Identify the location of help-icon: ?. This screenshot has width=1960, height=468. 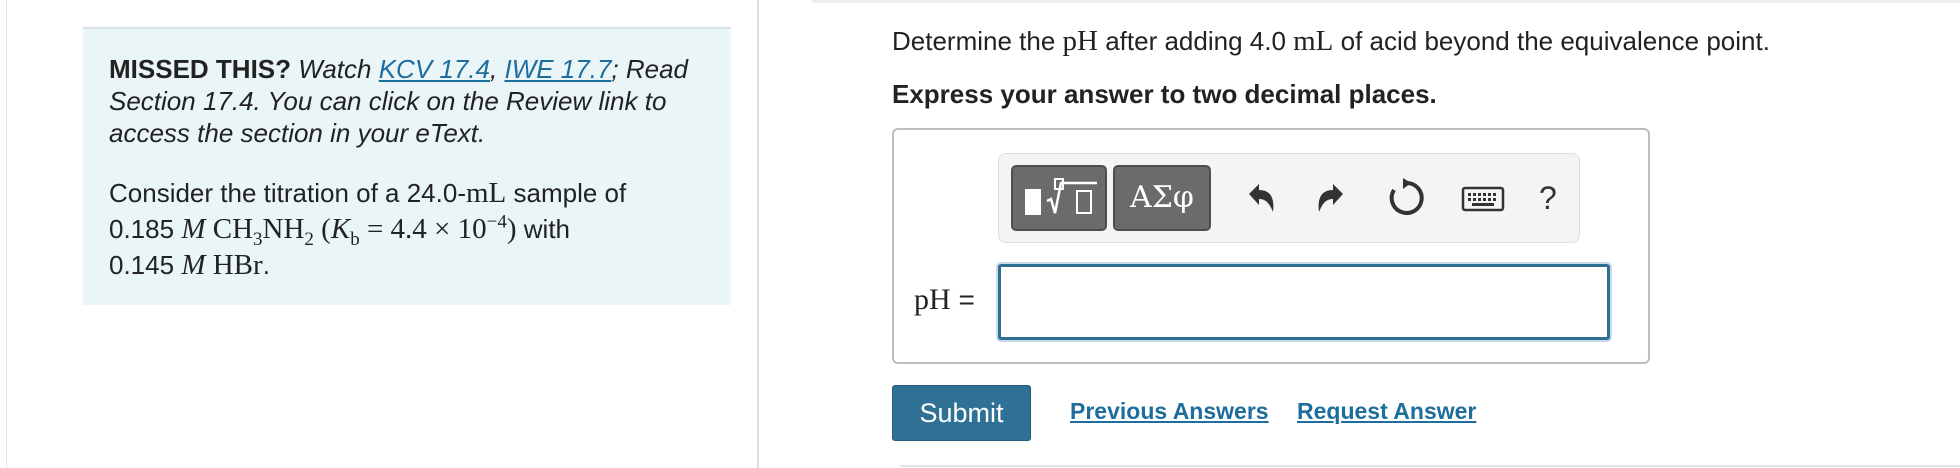
(1548, 198).